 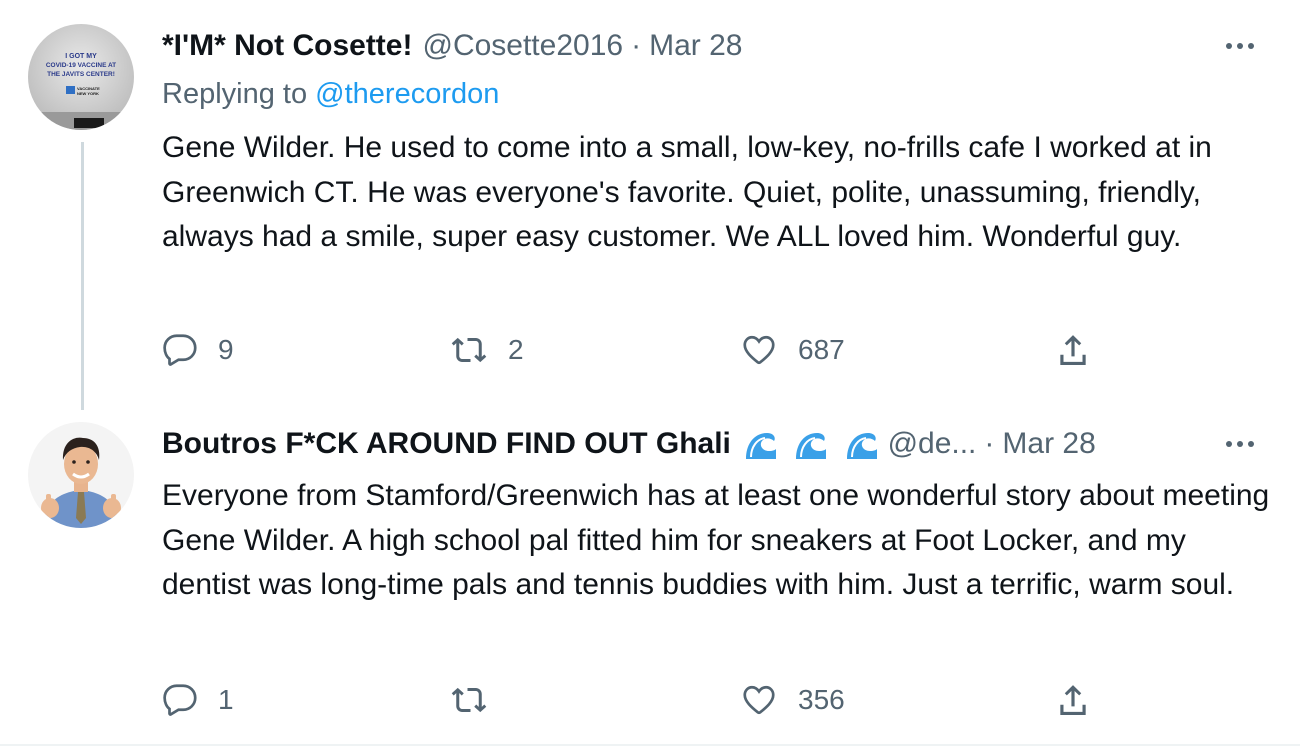 I want to click on reply-count: 9, so click(x=226, y=349).